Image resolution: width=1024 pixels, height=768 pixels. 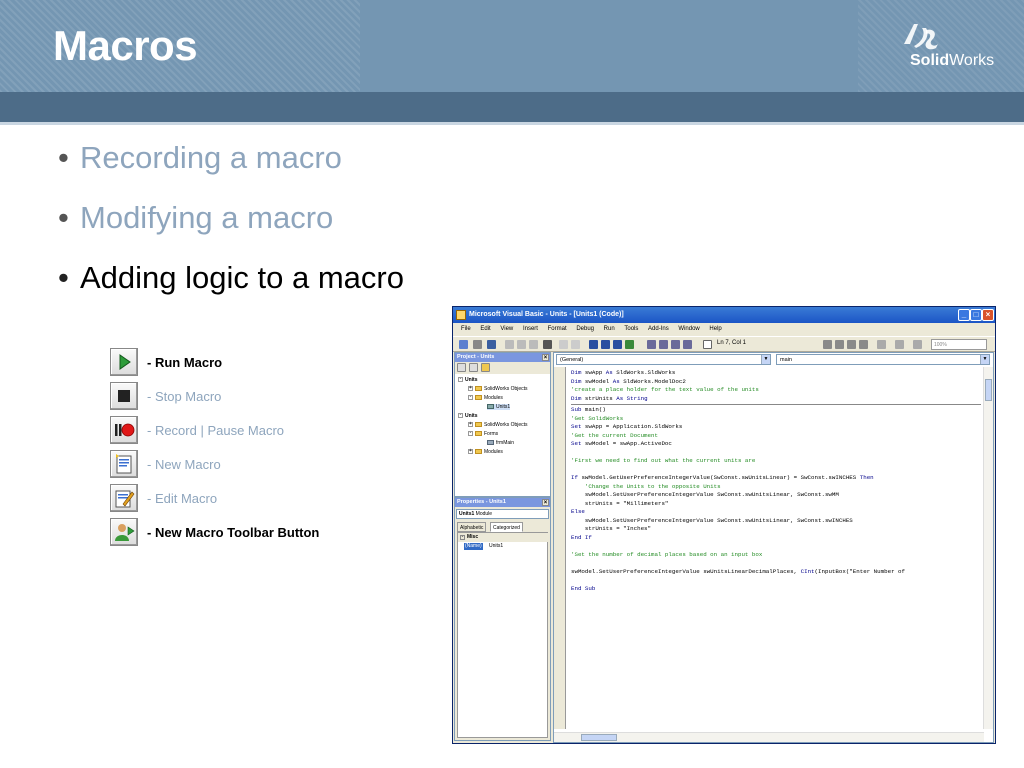 I want to click on scroll-thumb, so click(x=599, y=737).